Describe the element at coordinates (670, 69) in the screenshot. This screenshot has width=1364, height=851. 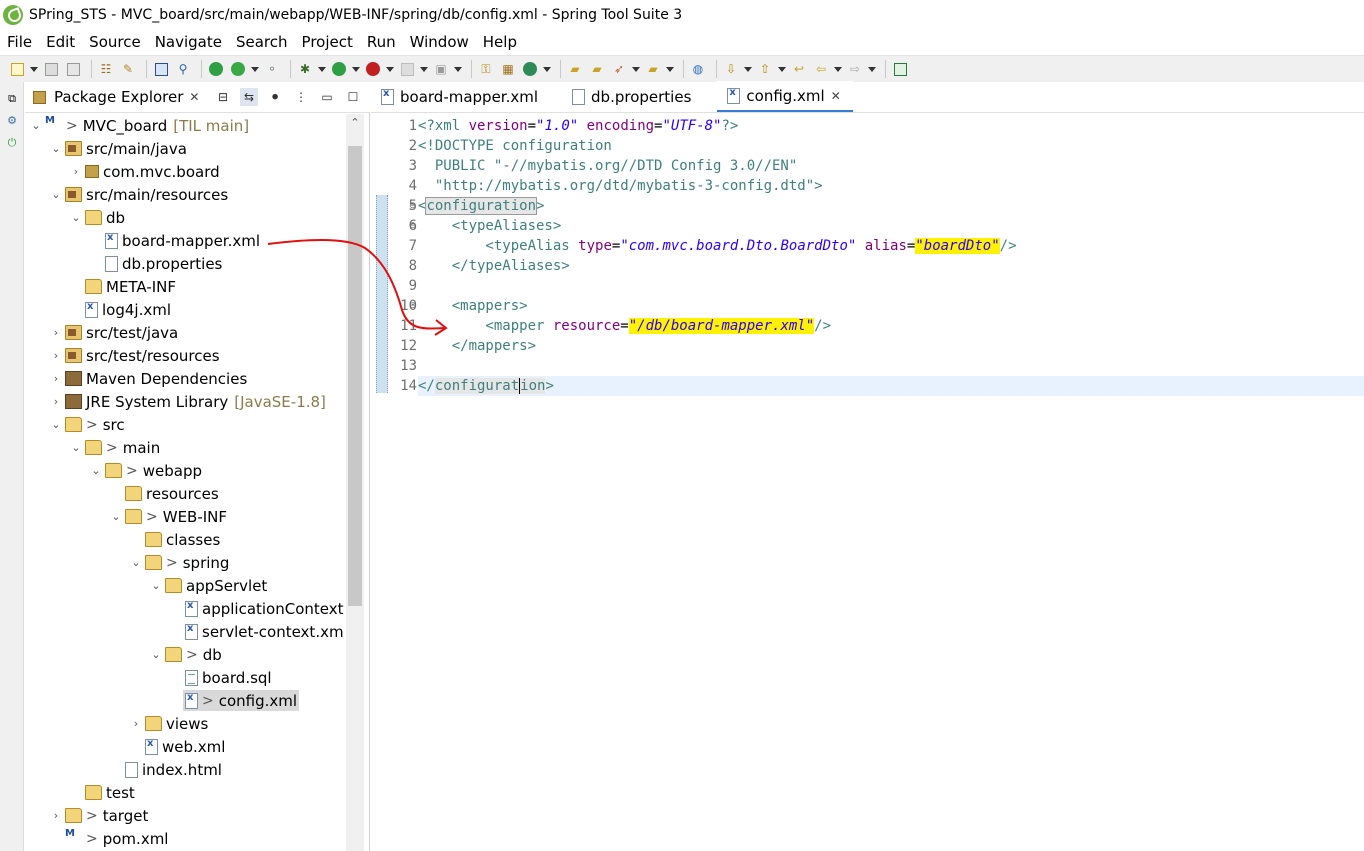
I see `task-dropdown-icon` at that location.